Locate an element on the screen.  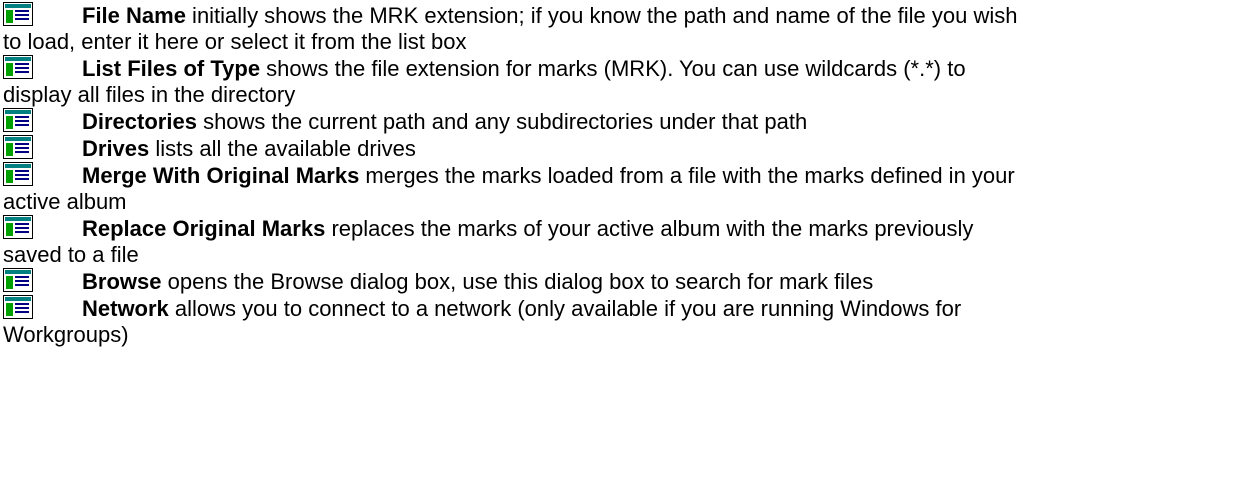
help-description-continued: saved to a file is located at coordinates (71, 254).